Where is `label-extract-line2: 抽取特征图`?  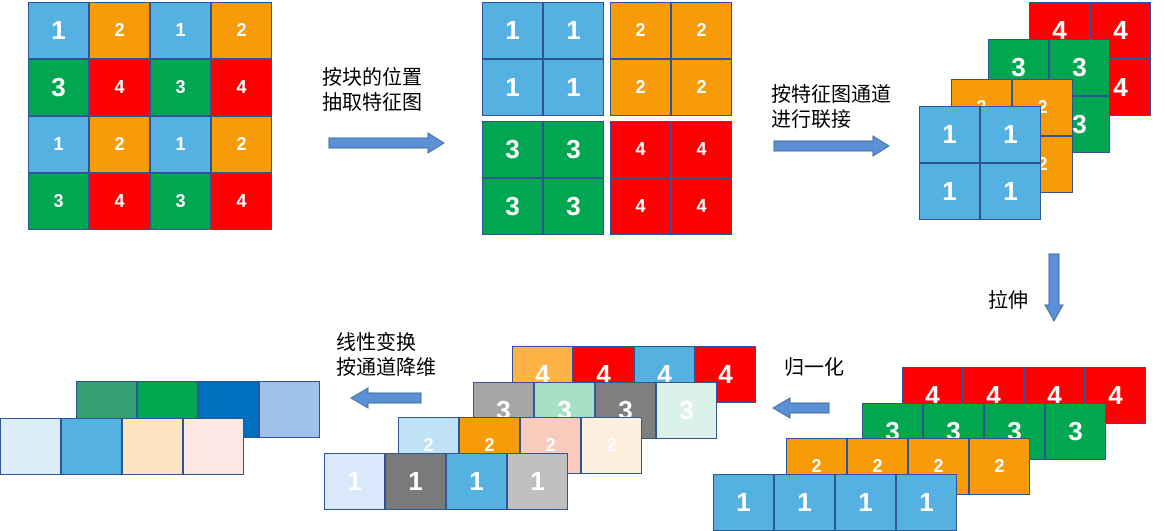
label-extract-line2: 抽取特征图 is located at coordinates (372, 102).